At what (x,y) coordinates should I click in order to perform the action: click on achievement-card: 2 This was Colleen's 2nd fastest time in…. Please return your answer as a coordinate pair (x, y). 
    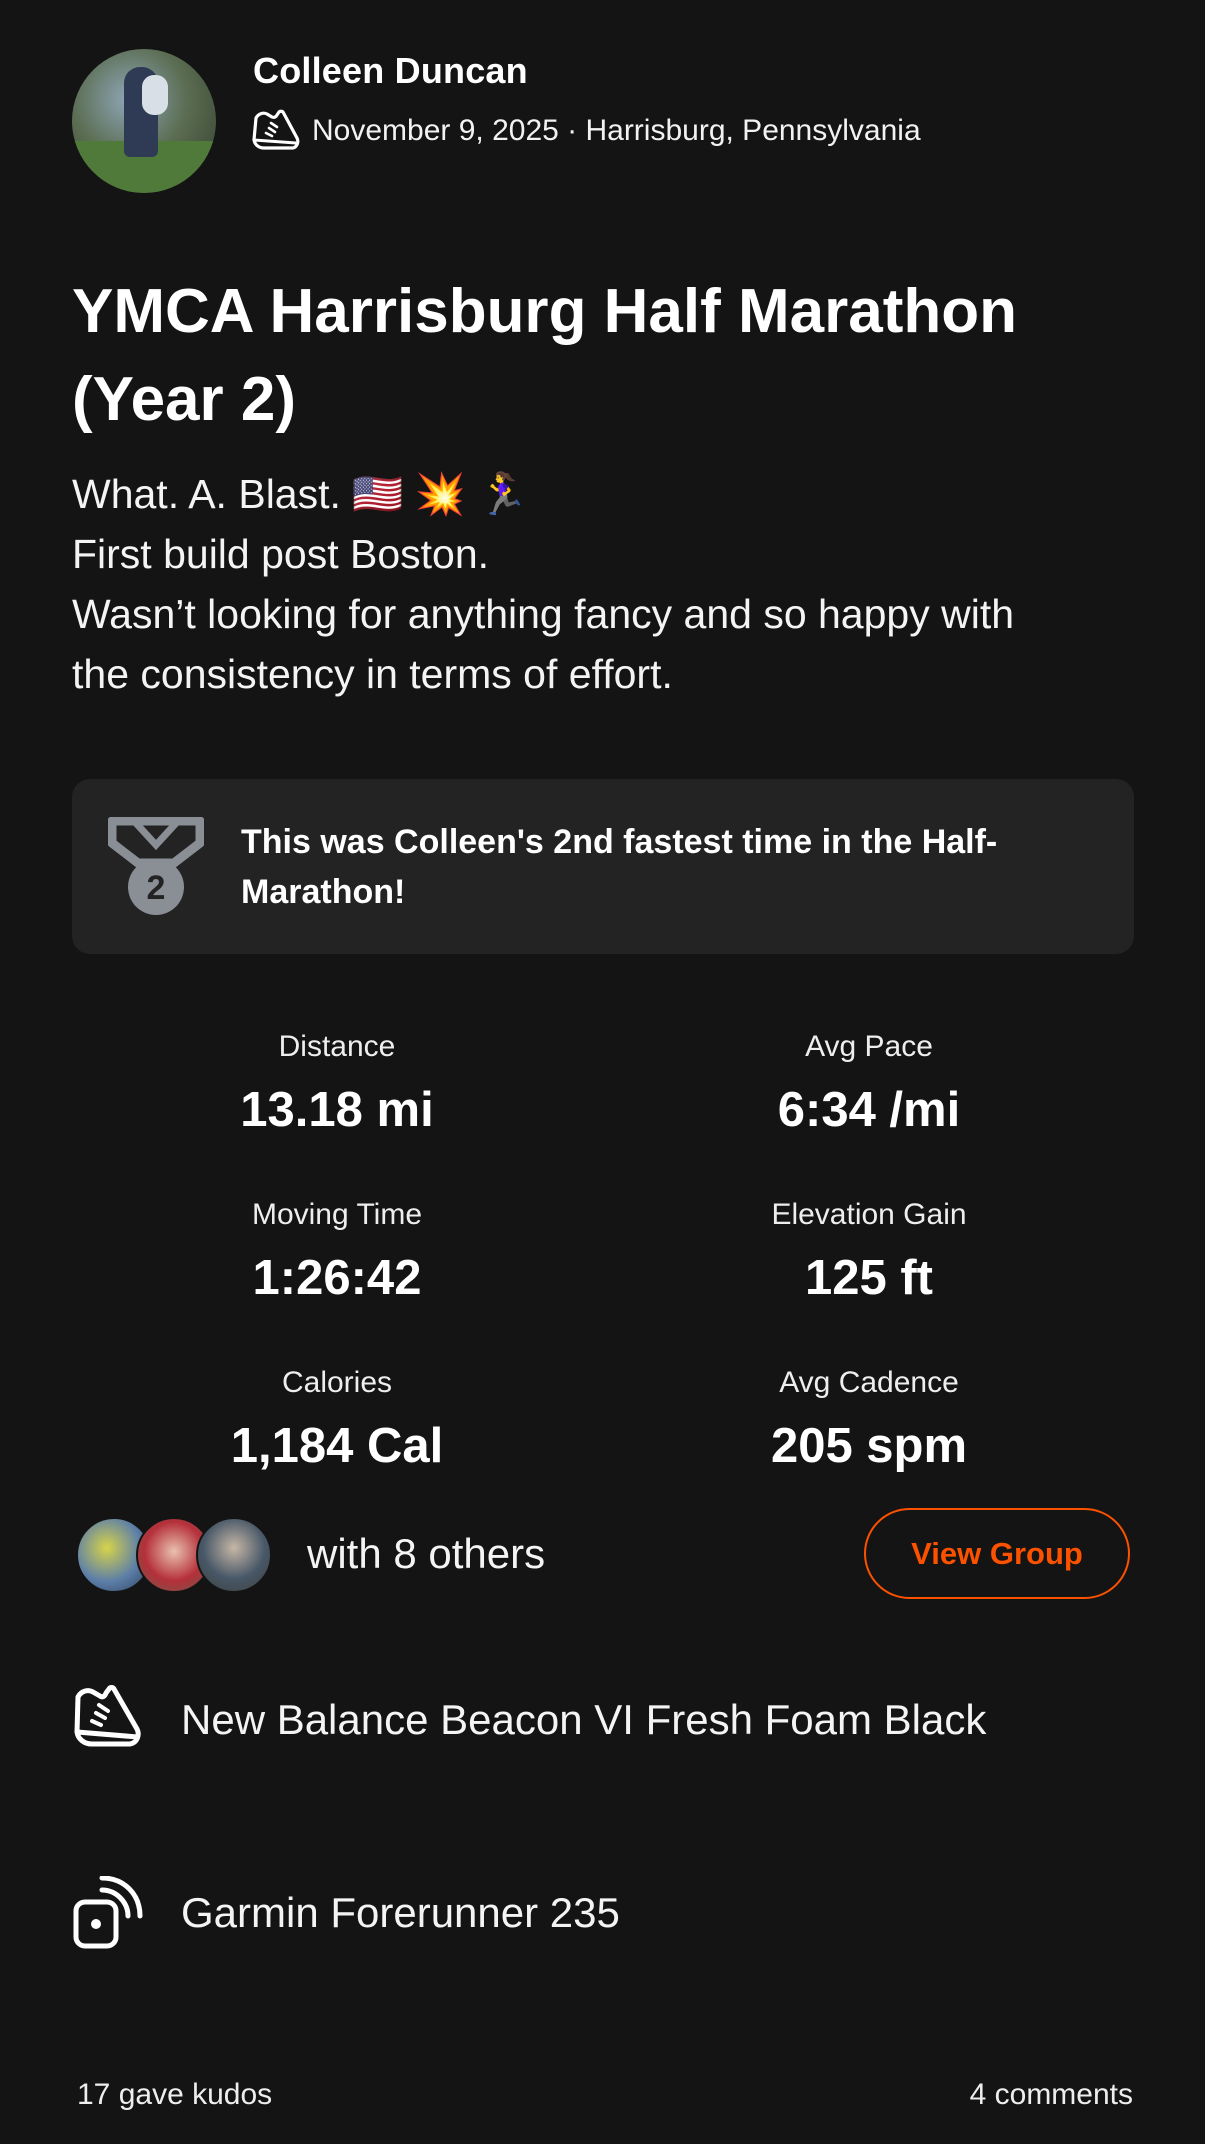
    Looking at the image, I should click on (603, 866).